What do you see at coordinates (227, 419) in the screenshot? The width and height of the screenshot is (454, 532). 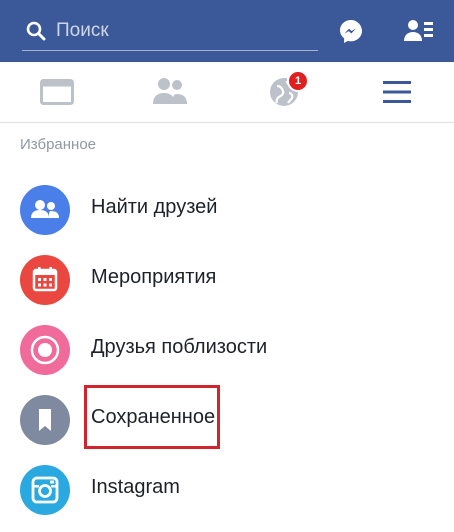 I see `list-item-saved: Сохраненное` at bounding box center [227, 419].